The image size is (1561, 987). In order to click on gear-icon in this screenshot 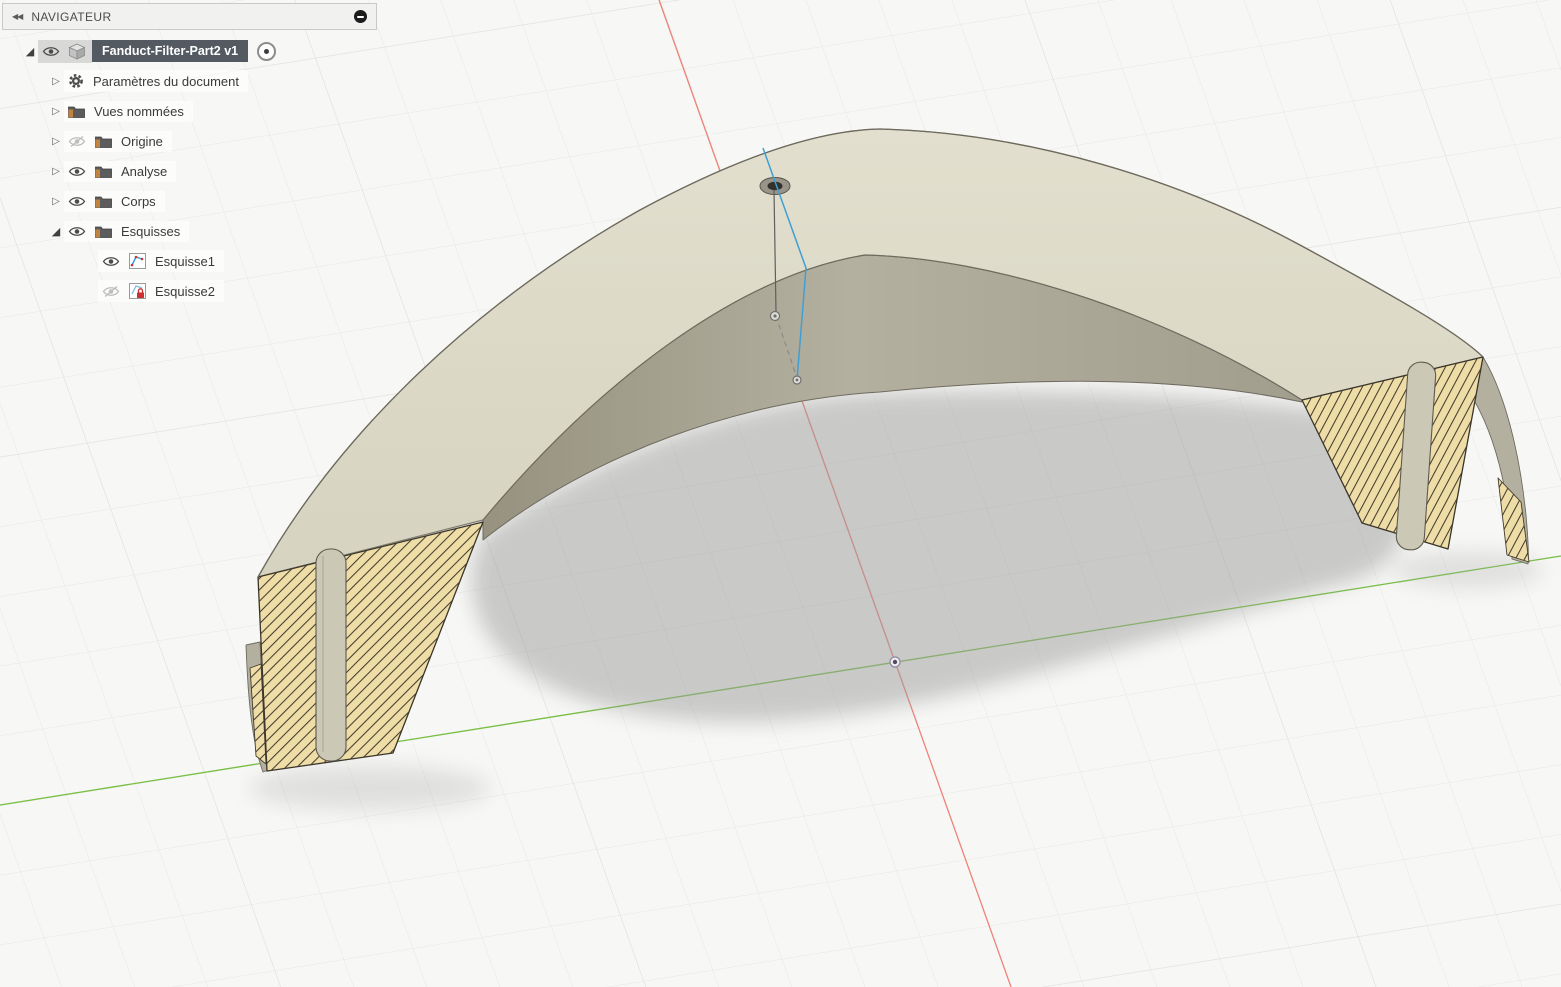, I will do `click(76, 81)`.